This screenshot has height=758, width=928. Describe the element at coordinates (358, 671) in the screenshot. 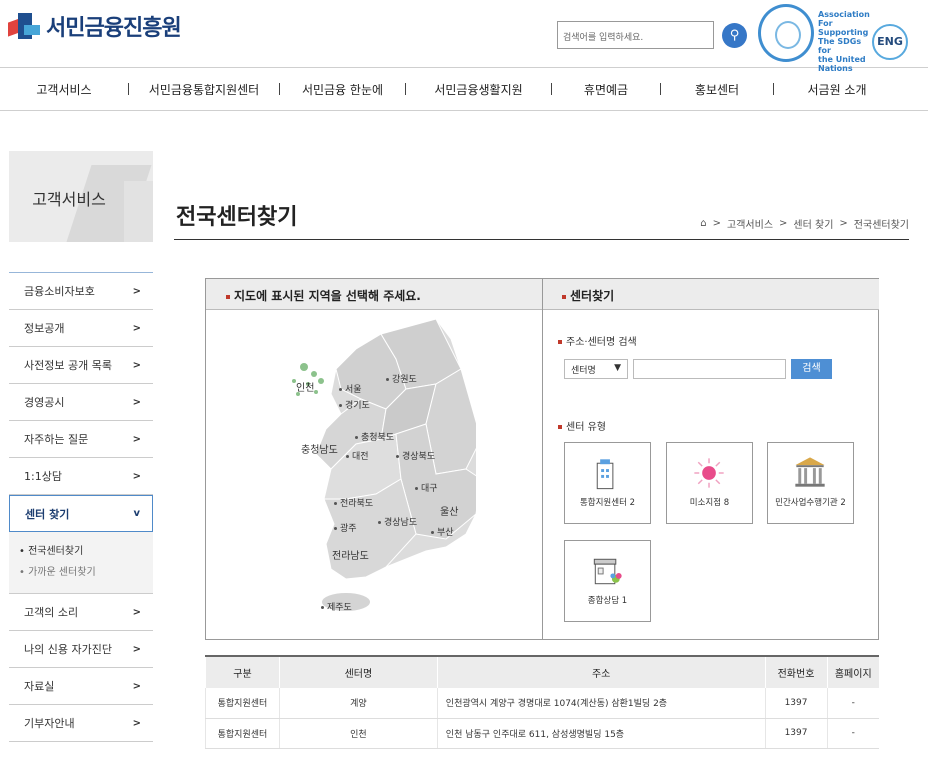

I see `col-center-name: 센터명` at that location.